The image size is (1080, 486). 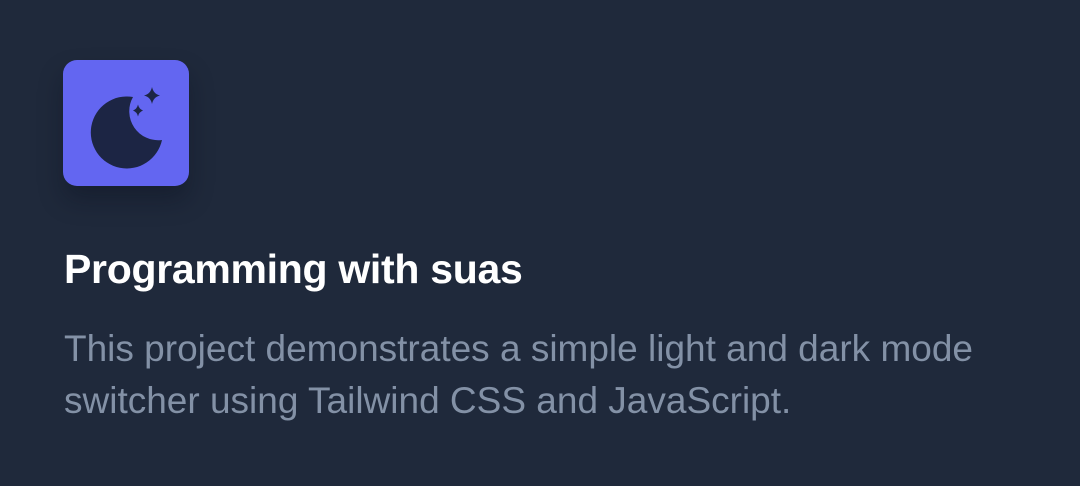 What do you see at coordinates (126, 128) in the screenshot?
I see `moon-stars-icon` at bounding box center [126, 128].